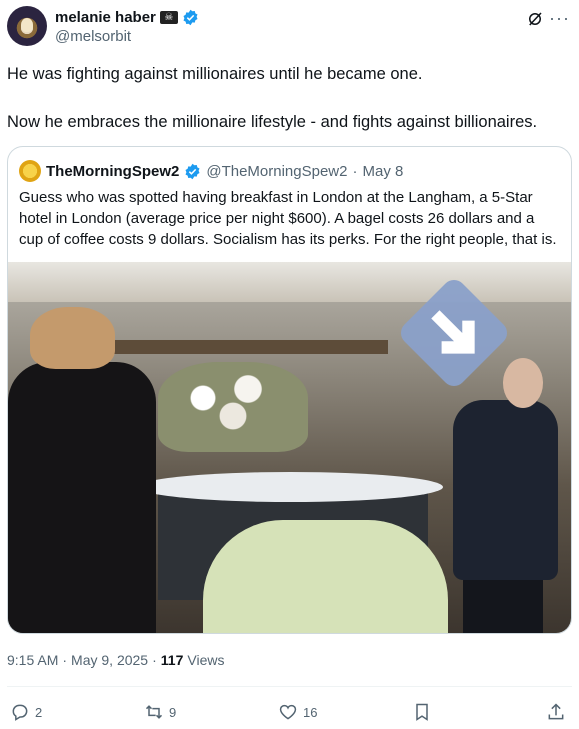 The width and height of the screenshot is (579, 729). Describe the element at coordinates (113, 171) in the screenshot. I see `quote-display-name: TheMorningSpew2` at that location.